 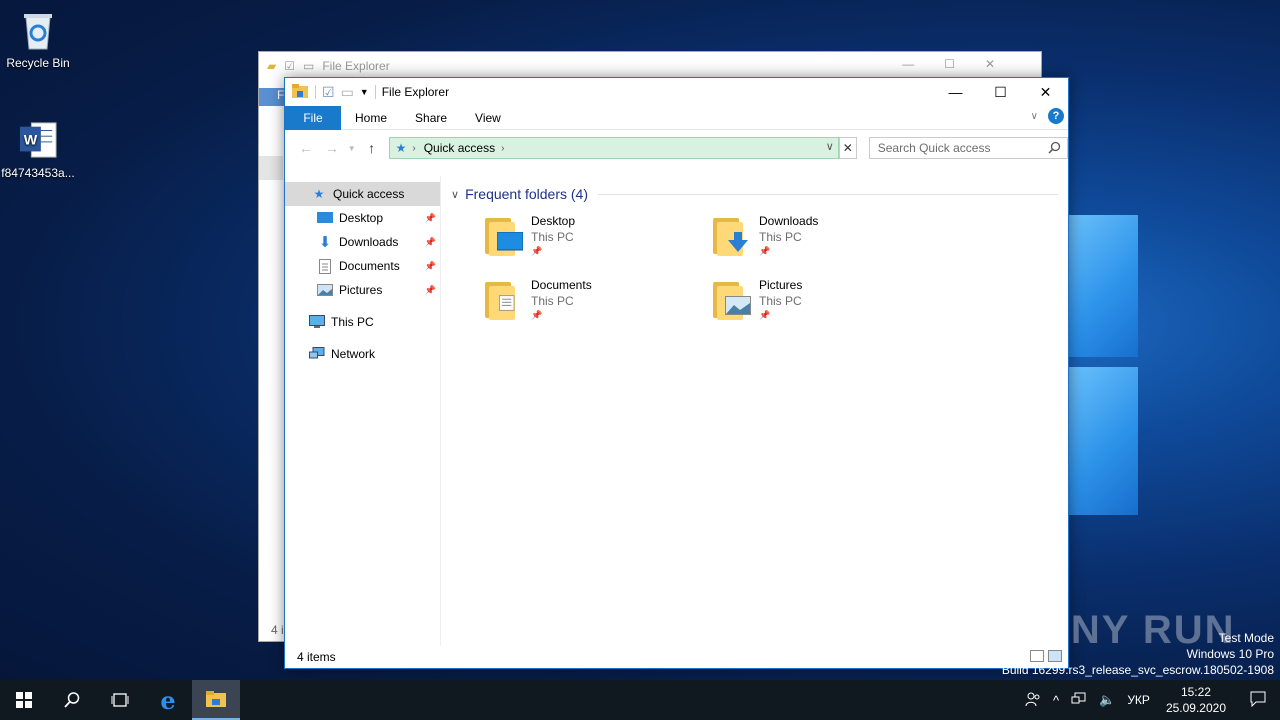 I want to click on nav-item-label: Desktop, so click(x=361, y=218).